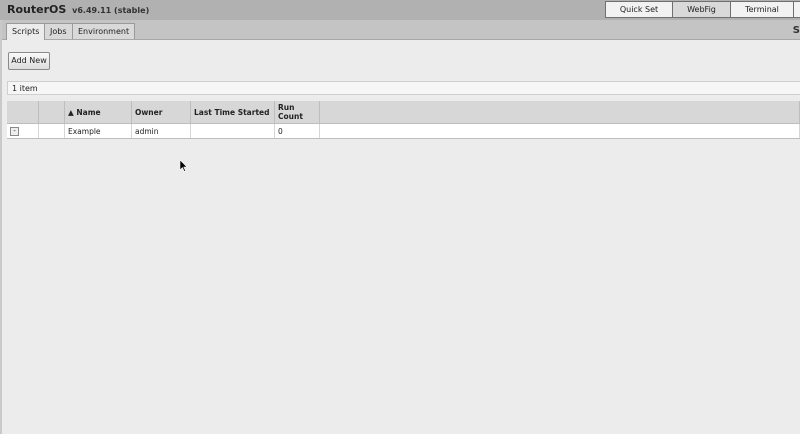 This screenshot has height=434, width=800. What do you see at coordinates (403, 88) in the screenshot?
I see `item-count: 1 item` at bounding box center [403, 88].